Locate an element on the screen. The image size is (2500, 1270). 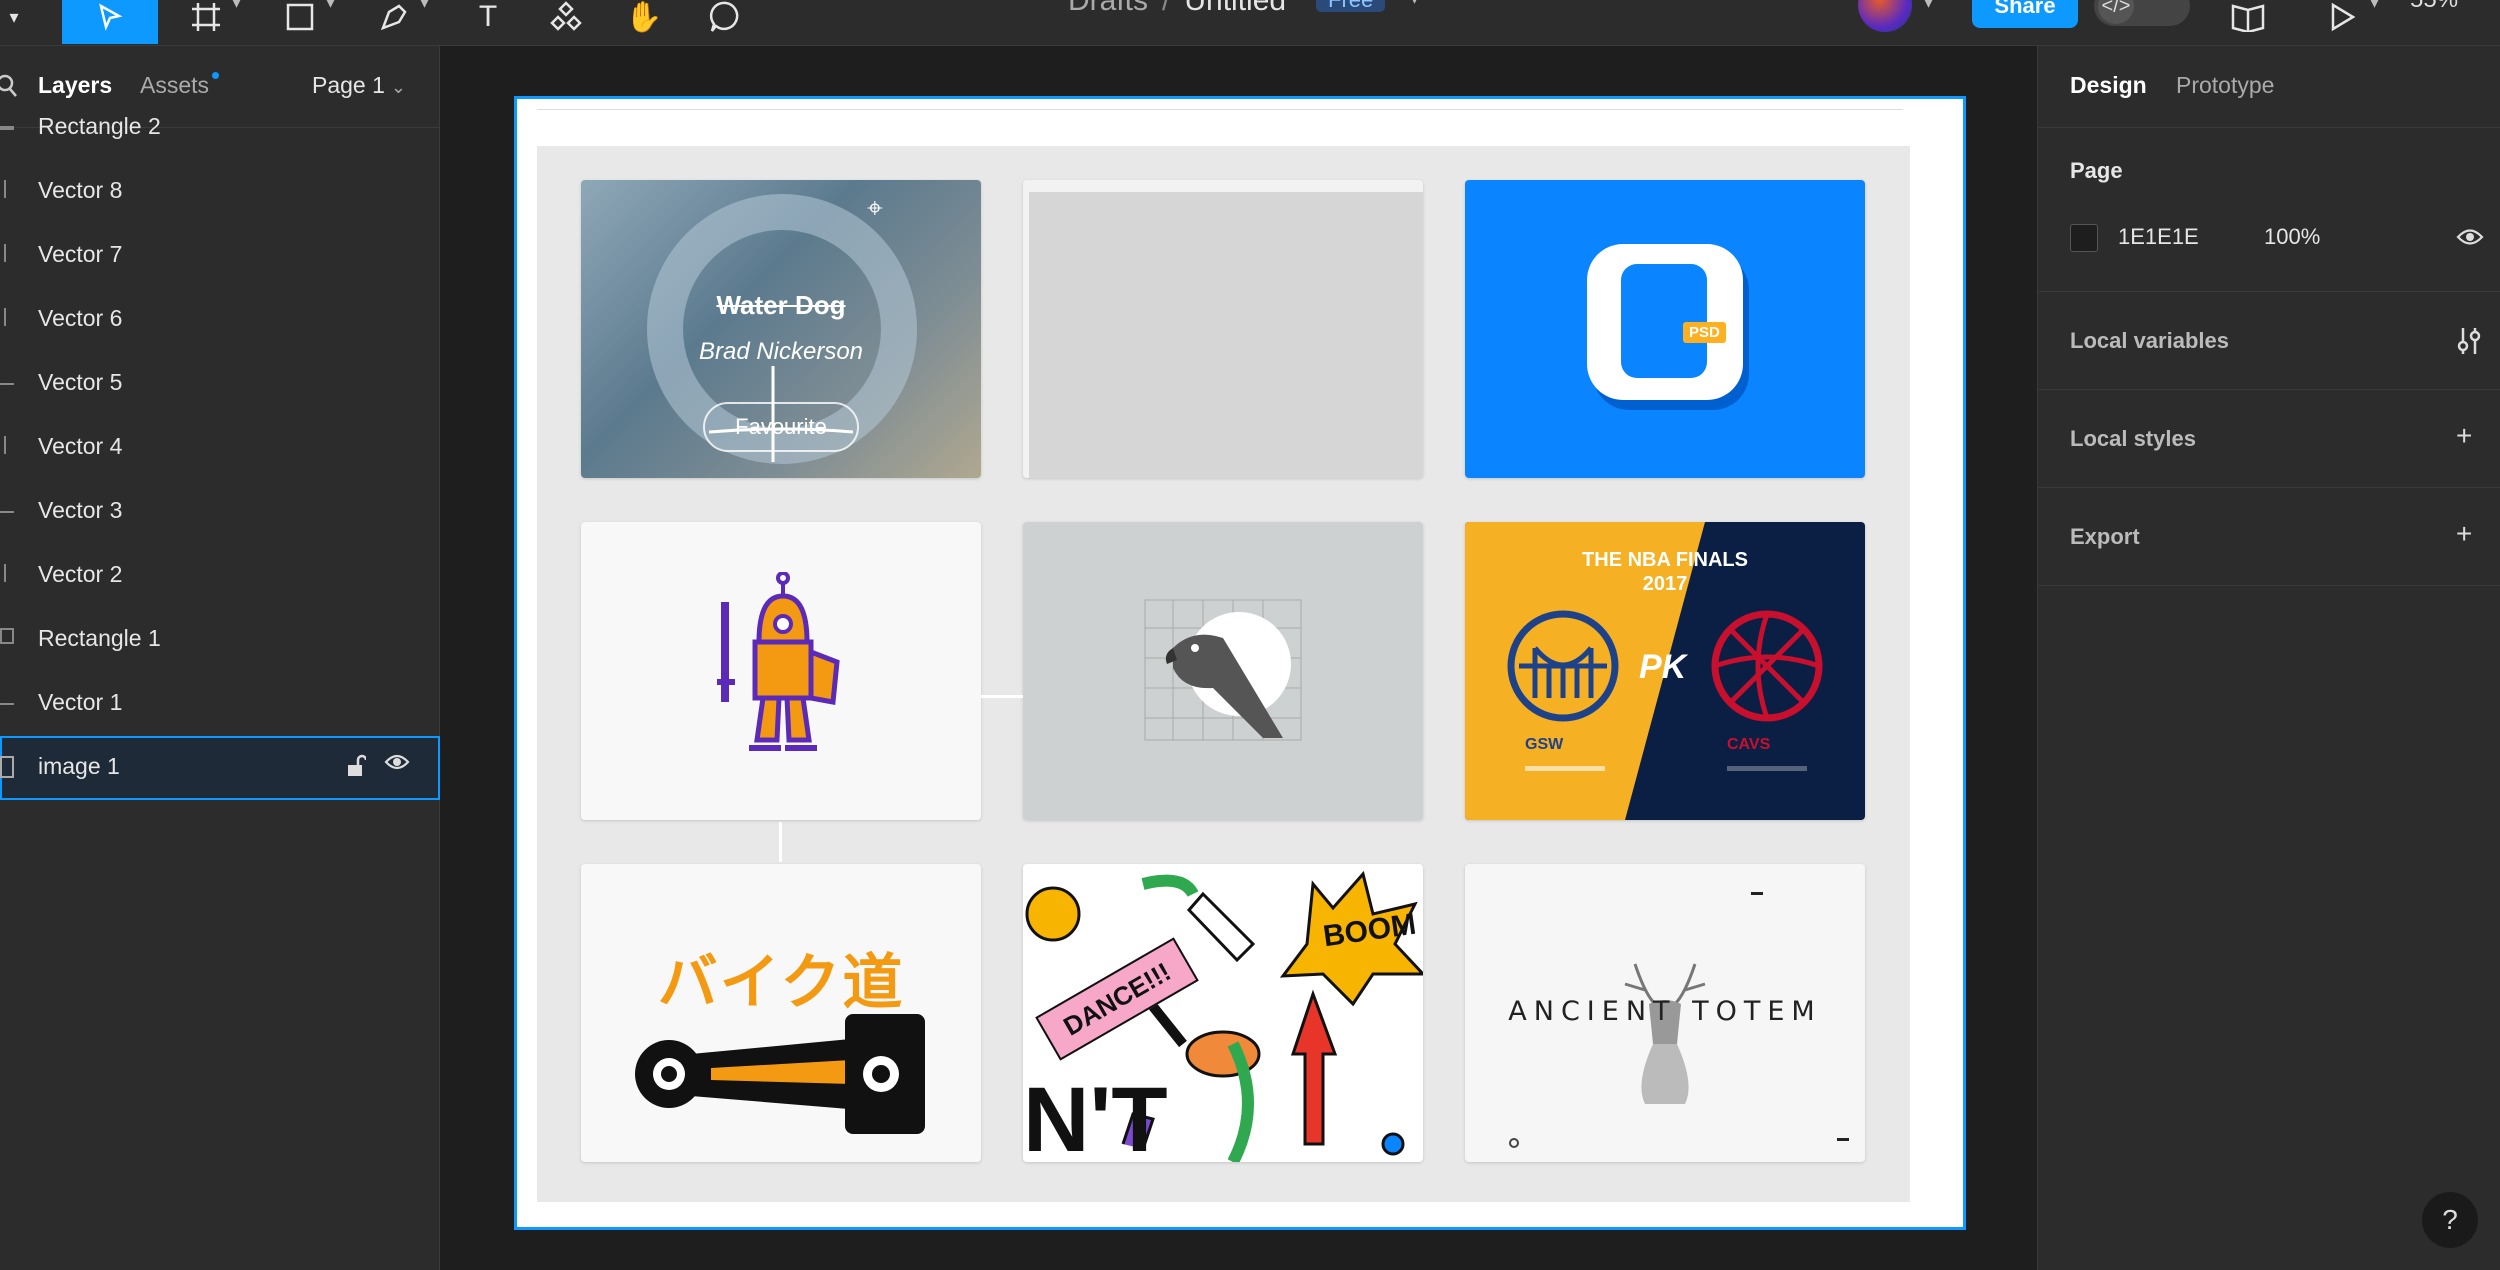
card-robot-knight is located at coordinates (781, 671).